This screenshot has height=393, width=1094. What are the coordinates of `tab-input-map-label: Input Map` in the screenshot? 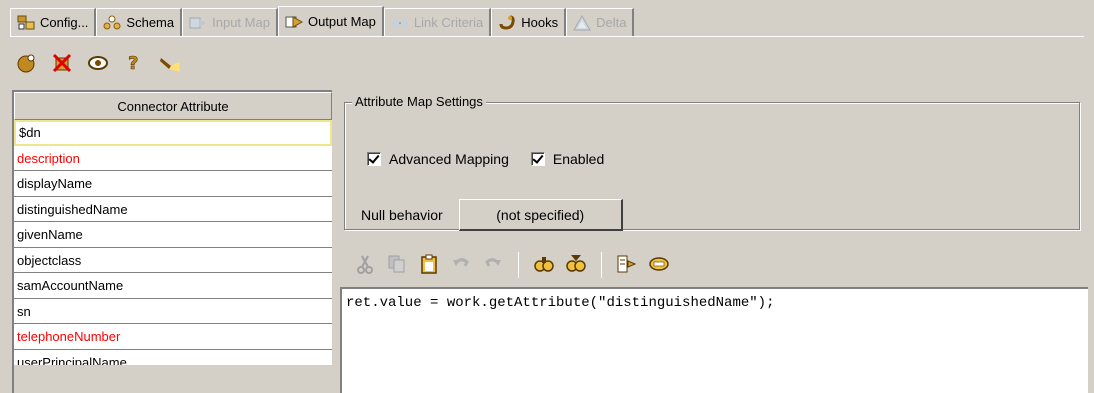 It's located at (241, 22).